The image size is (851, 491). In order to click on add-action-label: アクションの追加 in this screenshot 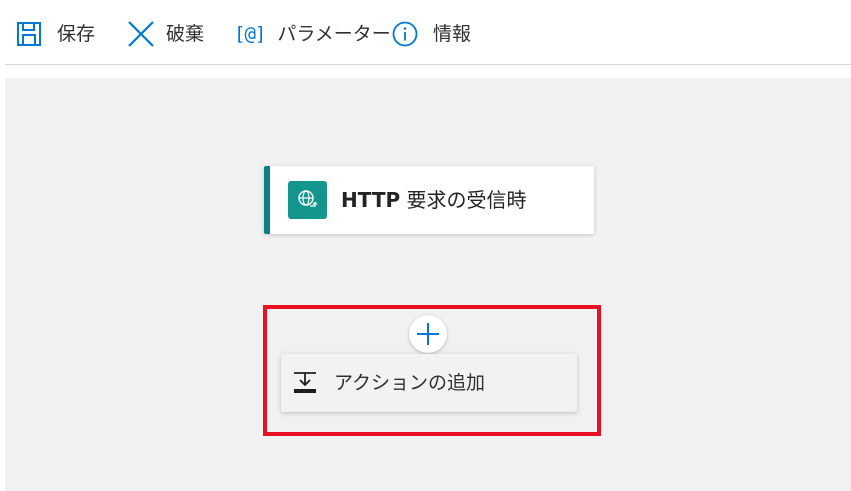, I will do `click(410, 383)`.